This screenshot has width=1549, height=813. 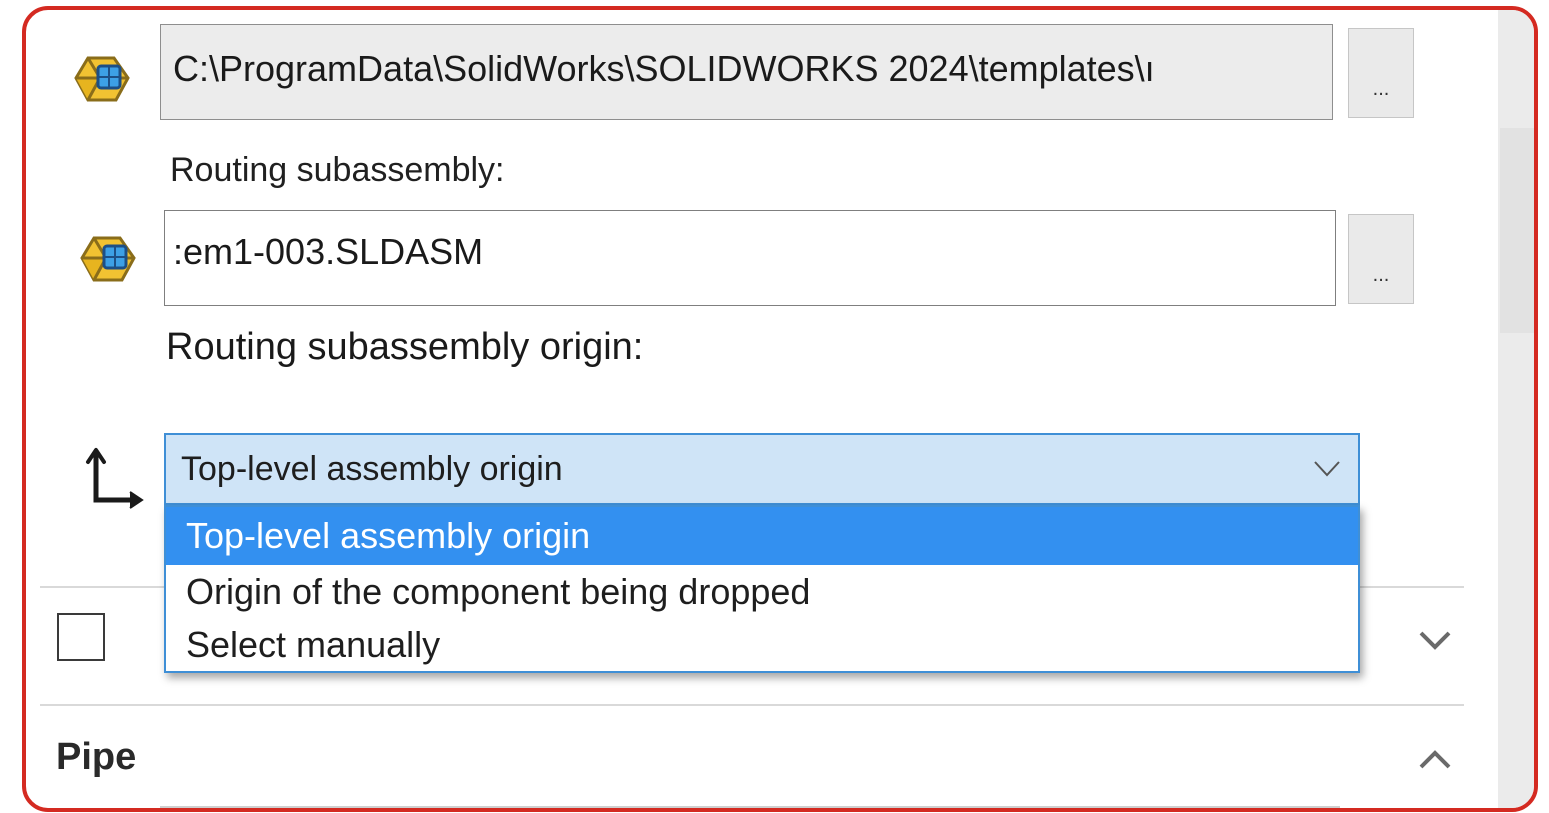 I want to click on section-divider, so click(x=752, y=705).